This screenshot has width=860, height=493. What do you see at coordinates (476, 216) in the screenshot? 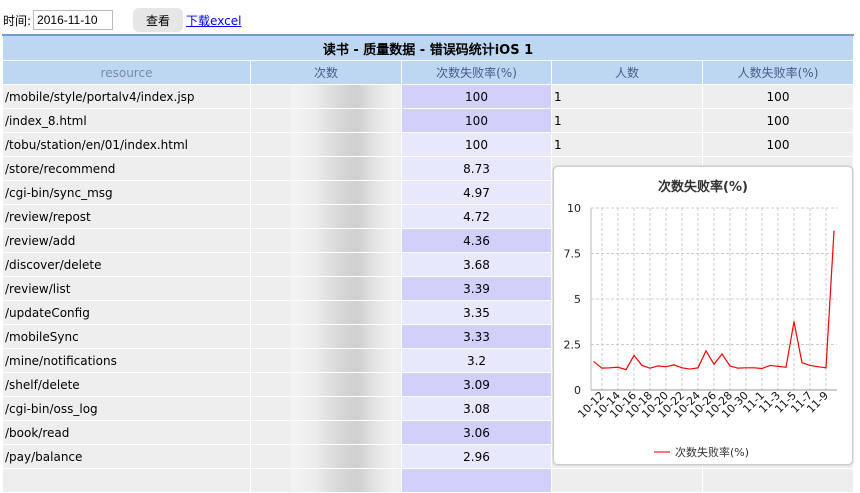
I see `rate-cell: 4.72` at bounding box center [476, 216].